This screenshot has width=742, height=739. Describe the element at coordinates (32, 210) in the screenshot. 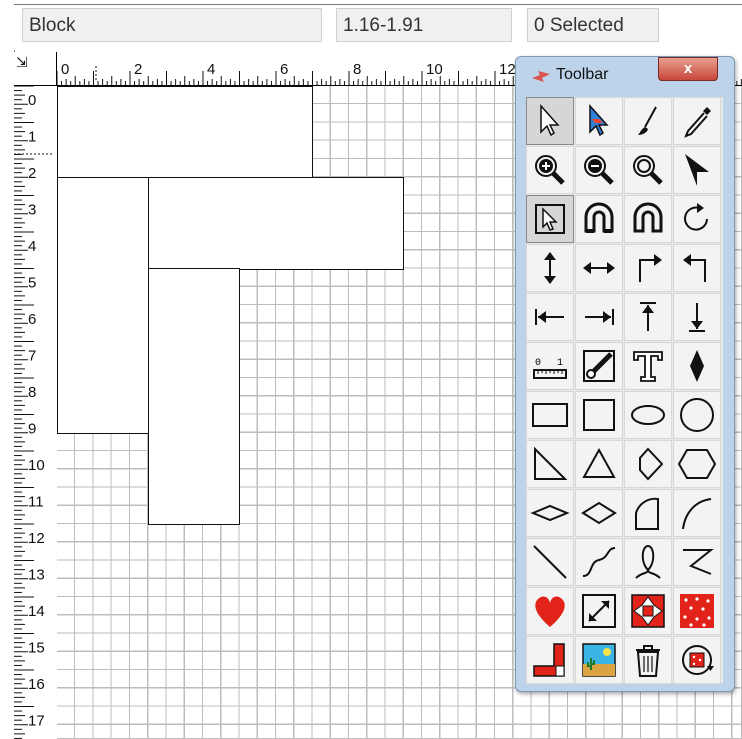

I see `ruler-label: 3` at that location.